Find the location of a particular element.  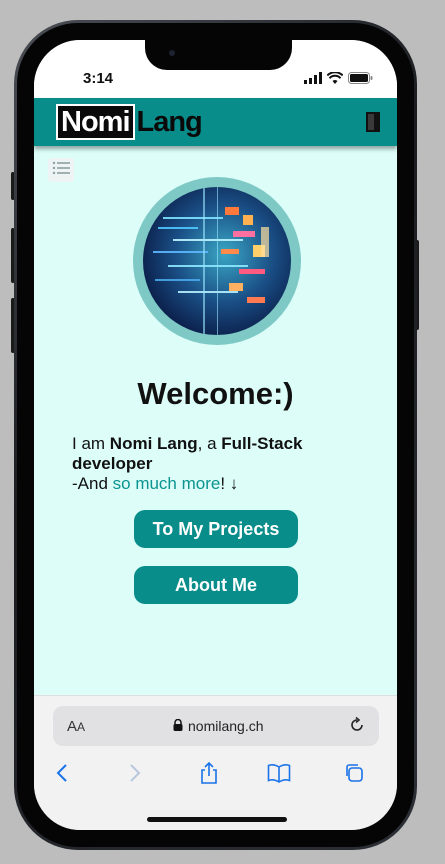

browser-bar: AA nomilang.ch is located at coordinates (215, 762).